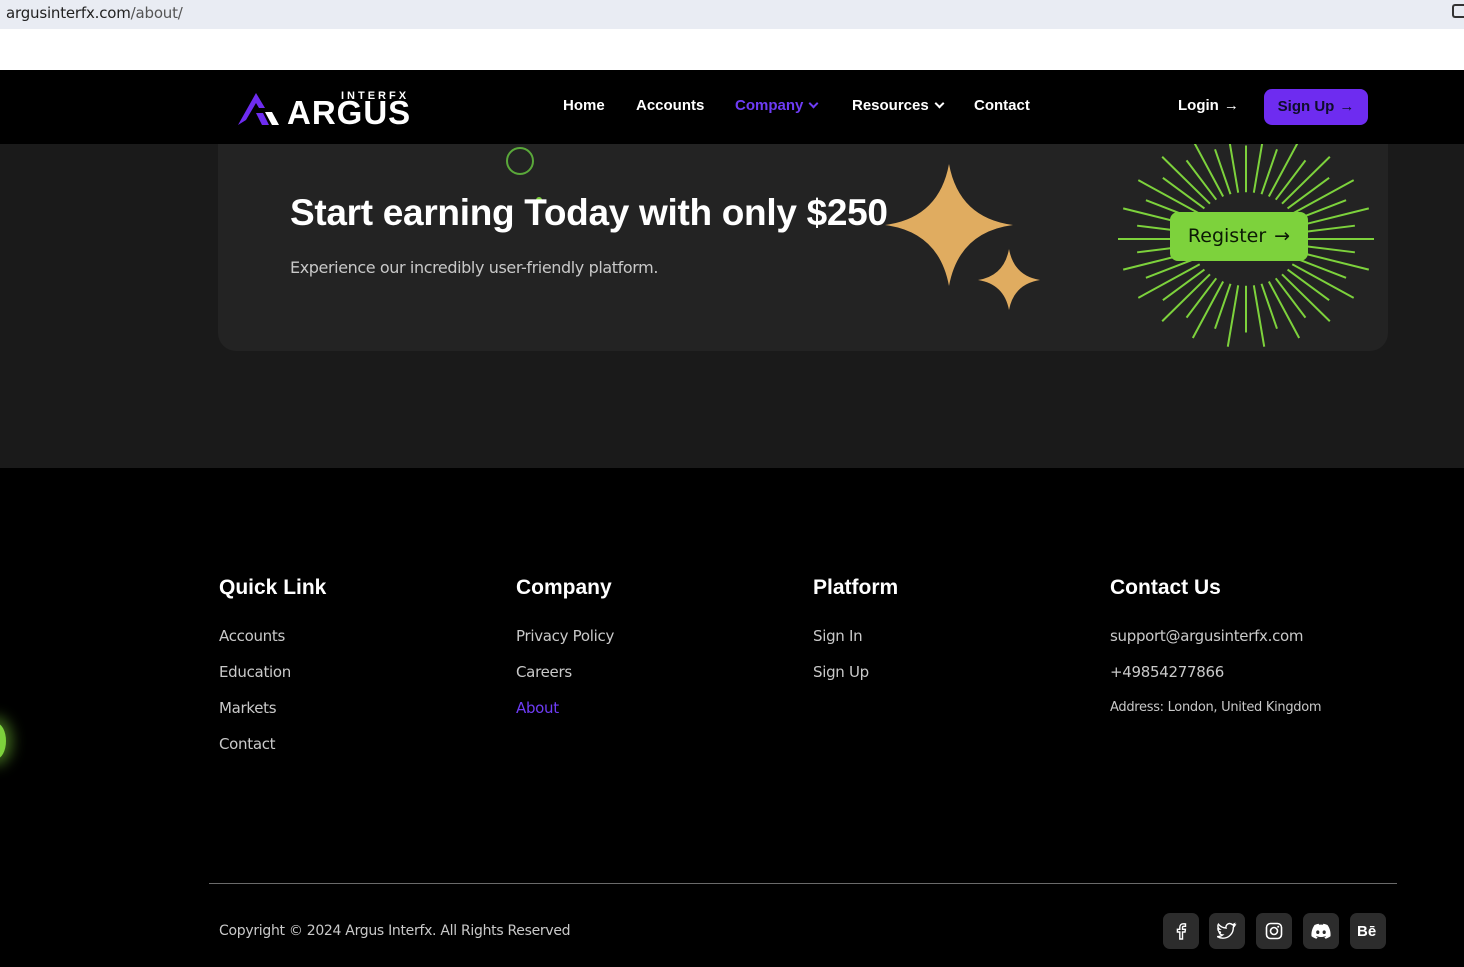  What do you see at coordinates (855, 680) in the screenshot?
I see `footer-link-sign-up: Sign Up` at bounding box center [855, 680].